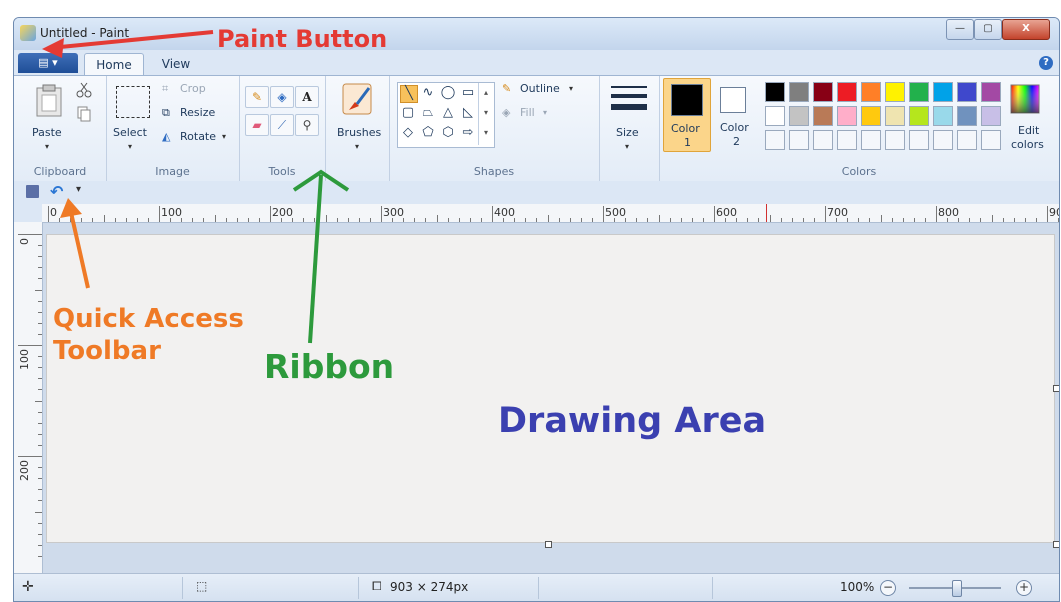  Describe the element at coordinates (571, 88) in the screenshot. I see `outline-dropdown-icon: ▾` at that location.